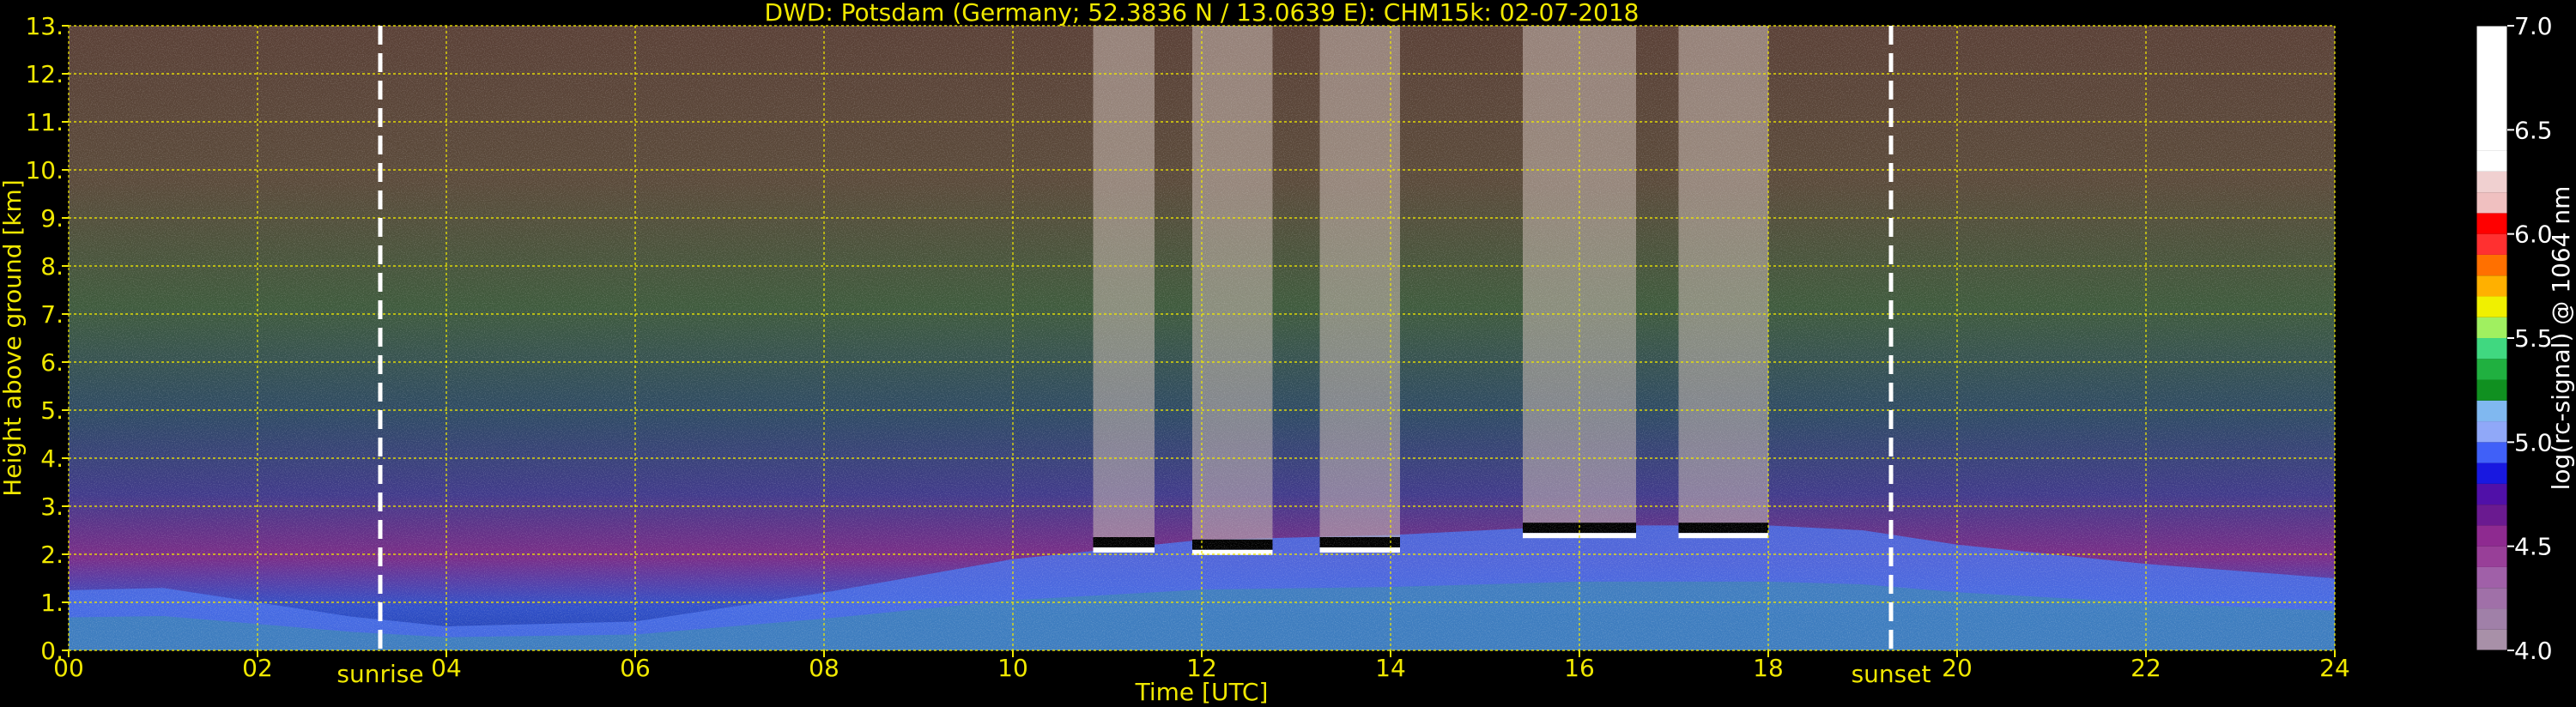 The height and width of the screenshot is (707, 2576). What do you see at coordinates (2533, 26) in the screenshot?
I see `colorbar-tick-label: 7.0` at bounding box center [2533, 26].